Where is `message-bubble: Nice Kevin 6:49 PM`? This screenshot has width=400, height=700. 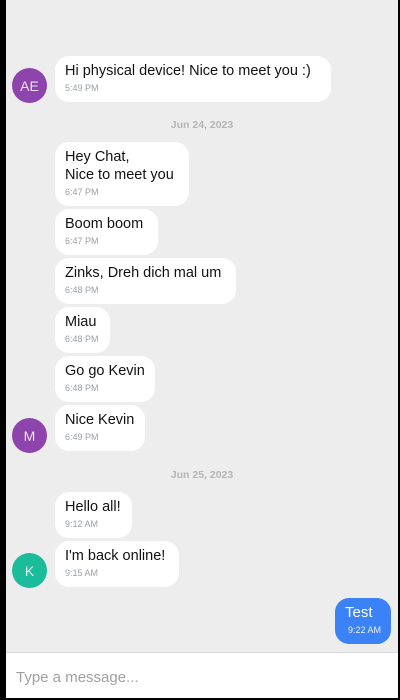
message-bubble: Nice Kevin 6:49 PM is located at coordinates (100, 428).